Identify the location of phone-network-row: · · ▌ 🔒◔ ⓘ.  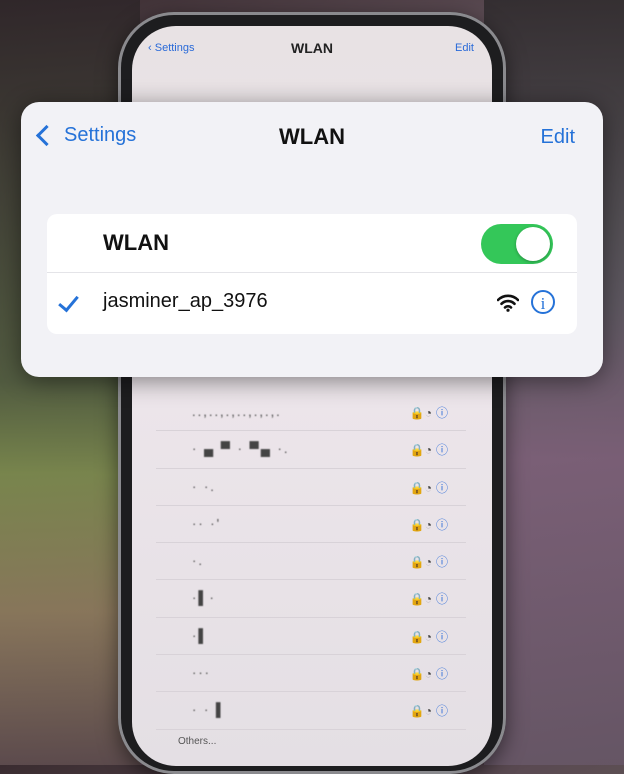
(311, 711).